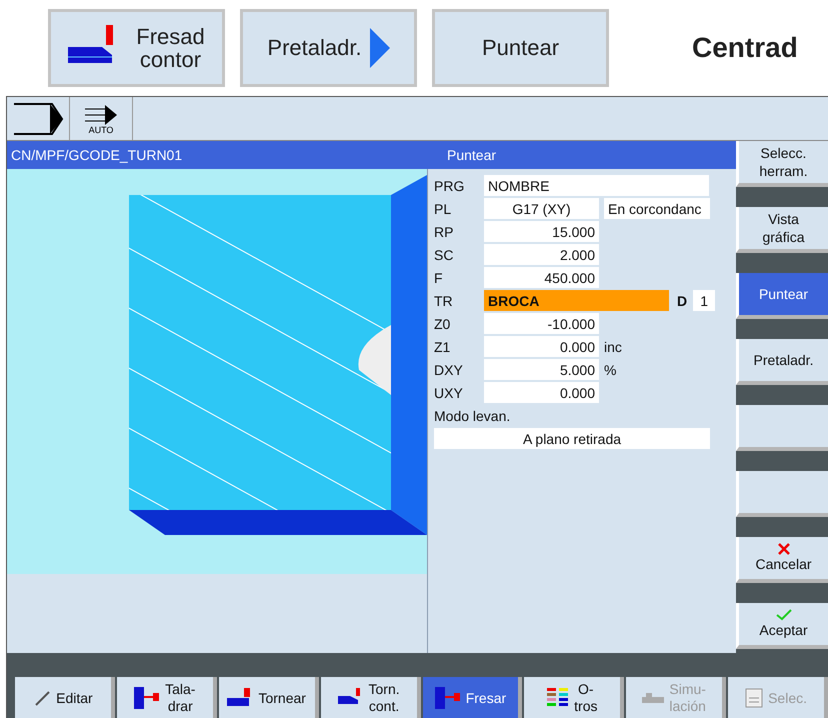 This screenshot has width=828, height=718. I want to click on window-title: Puntear, so click(471, 155).